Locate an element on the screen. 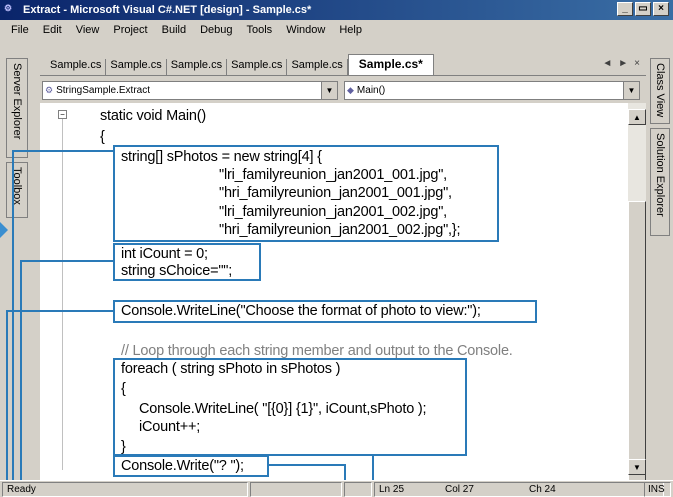 Image resolution: width=673 pixels, height=497 pixels. toolbox-tab: Toolbox is located at coordinates (17, 190).